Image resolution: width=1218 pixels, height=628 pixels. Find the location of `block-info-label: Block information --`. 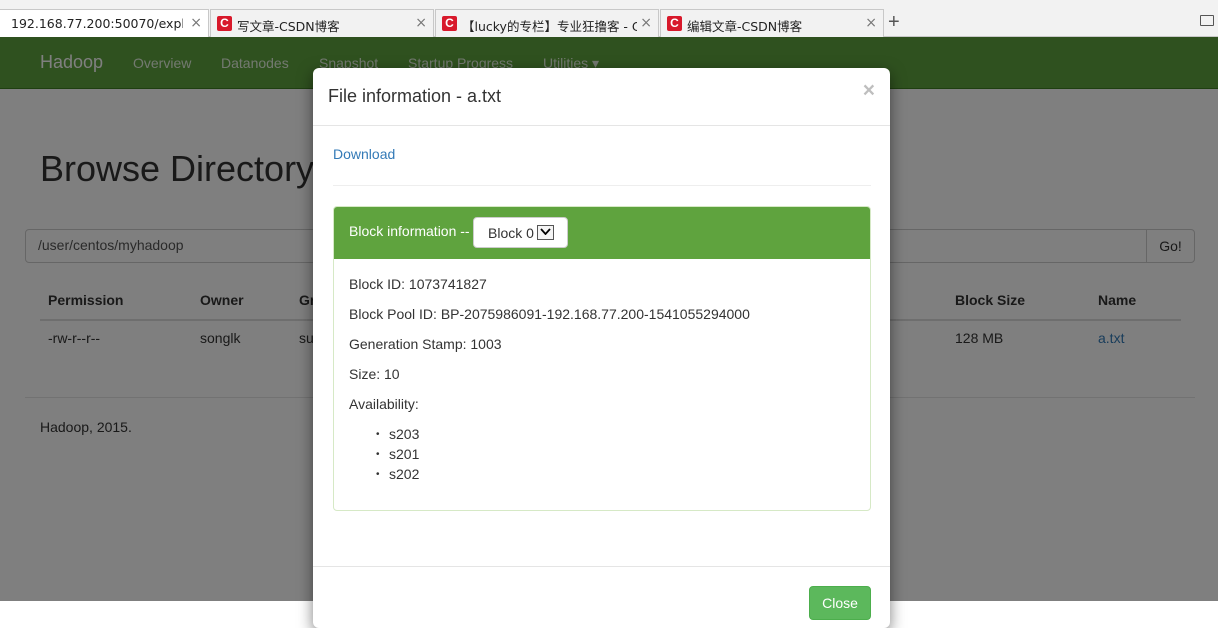

block-info-label: Block information -- is located at coordinates (409, 231).